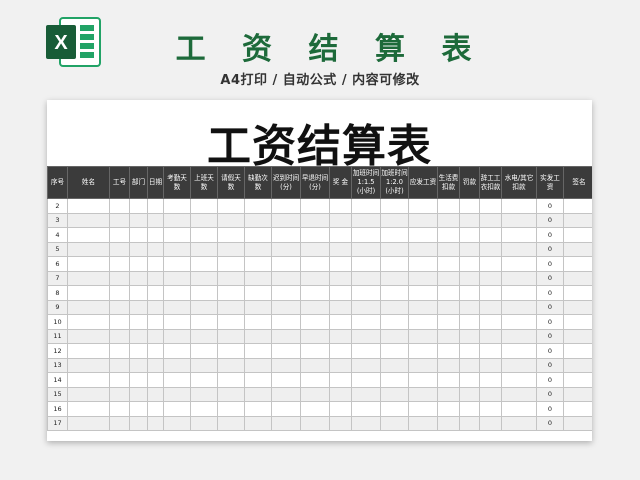  I want to click on row-number-cell: 10, so click(57, 322).